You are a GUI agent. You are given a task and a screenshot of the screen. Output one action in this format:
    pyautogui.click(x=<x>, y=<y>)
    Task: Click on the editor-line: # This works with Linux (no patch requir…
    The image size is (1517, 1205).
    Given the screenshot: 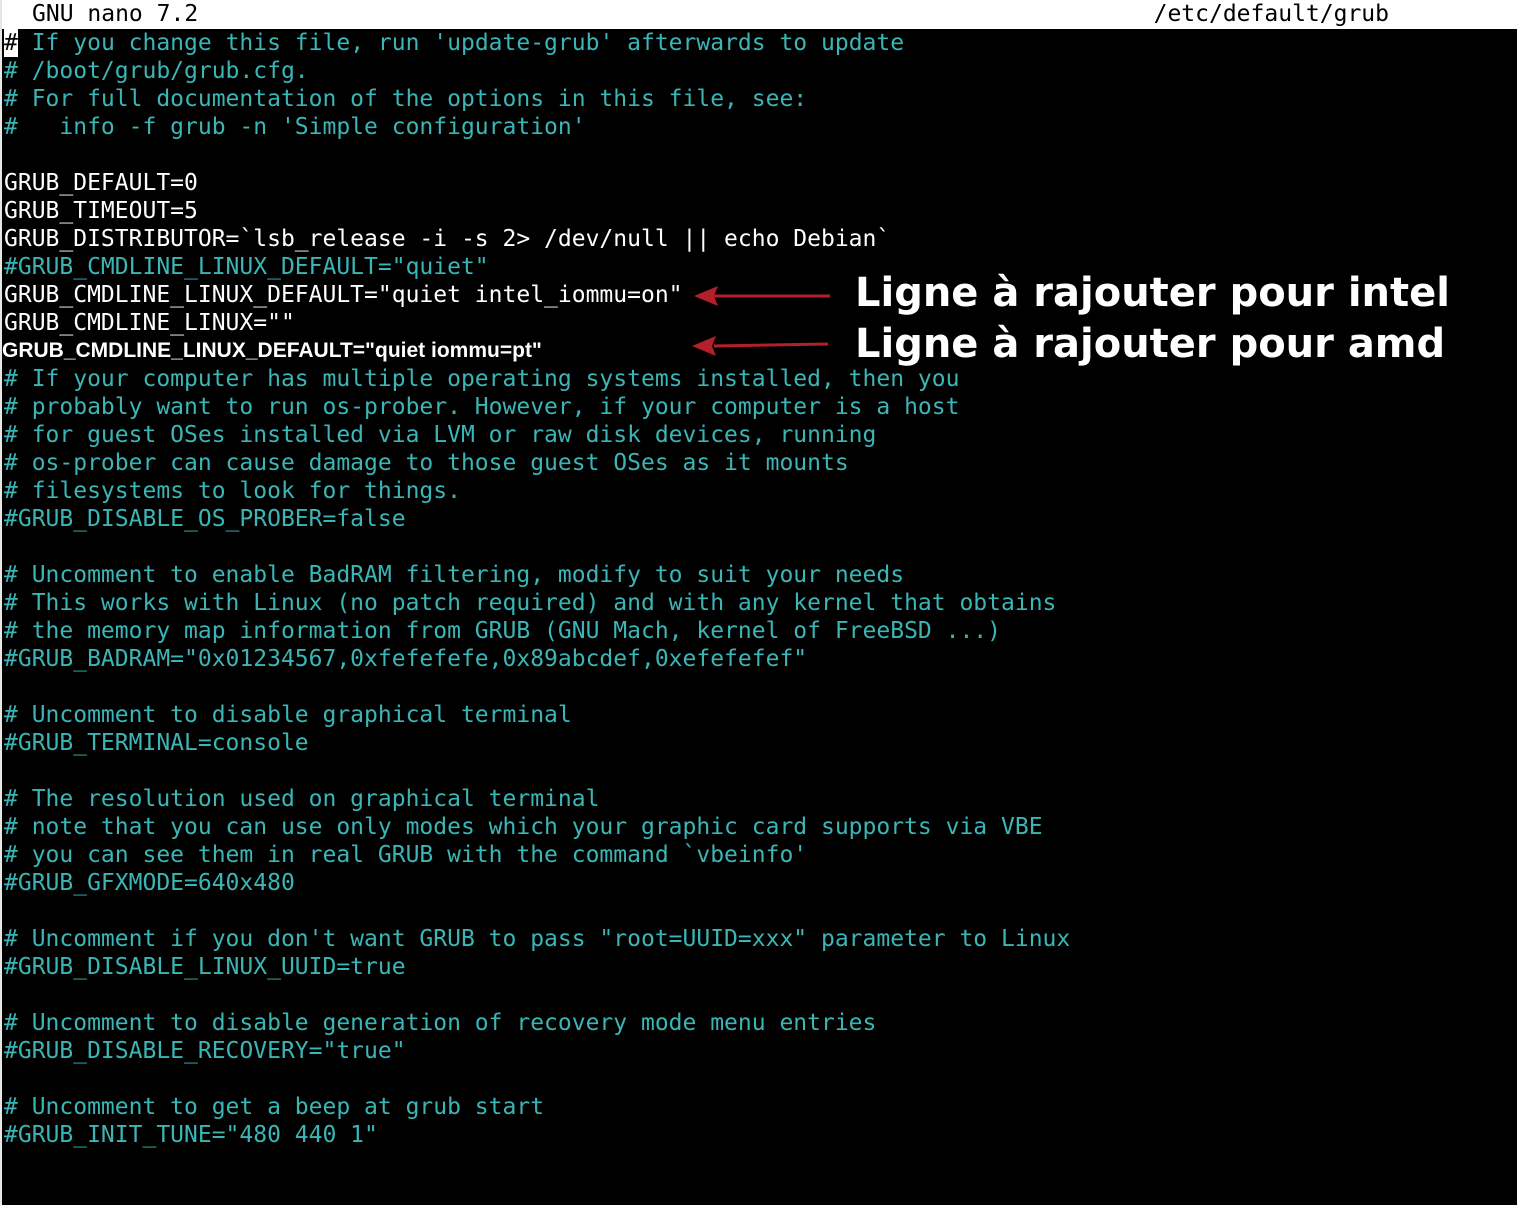 What is the action you would take?
    pyautogui.click(x=530, y=603)
    